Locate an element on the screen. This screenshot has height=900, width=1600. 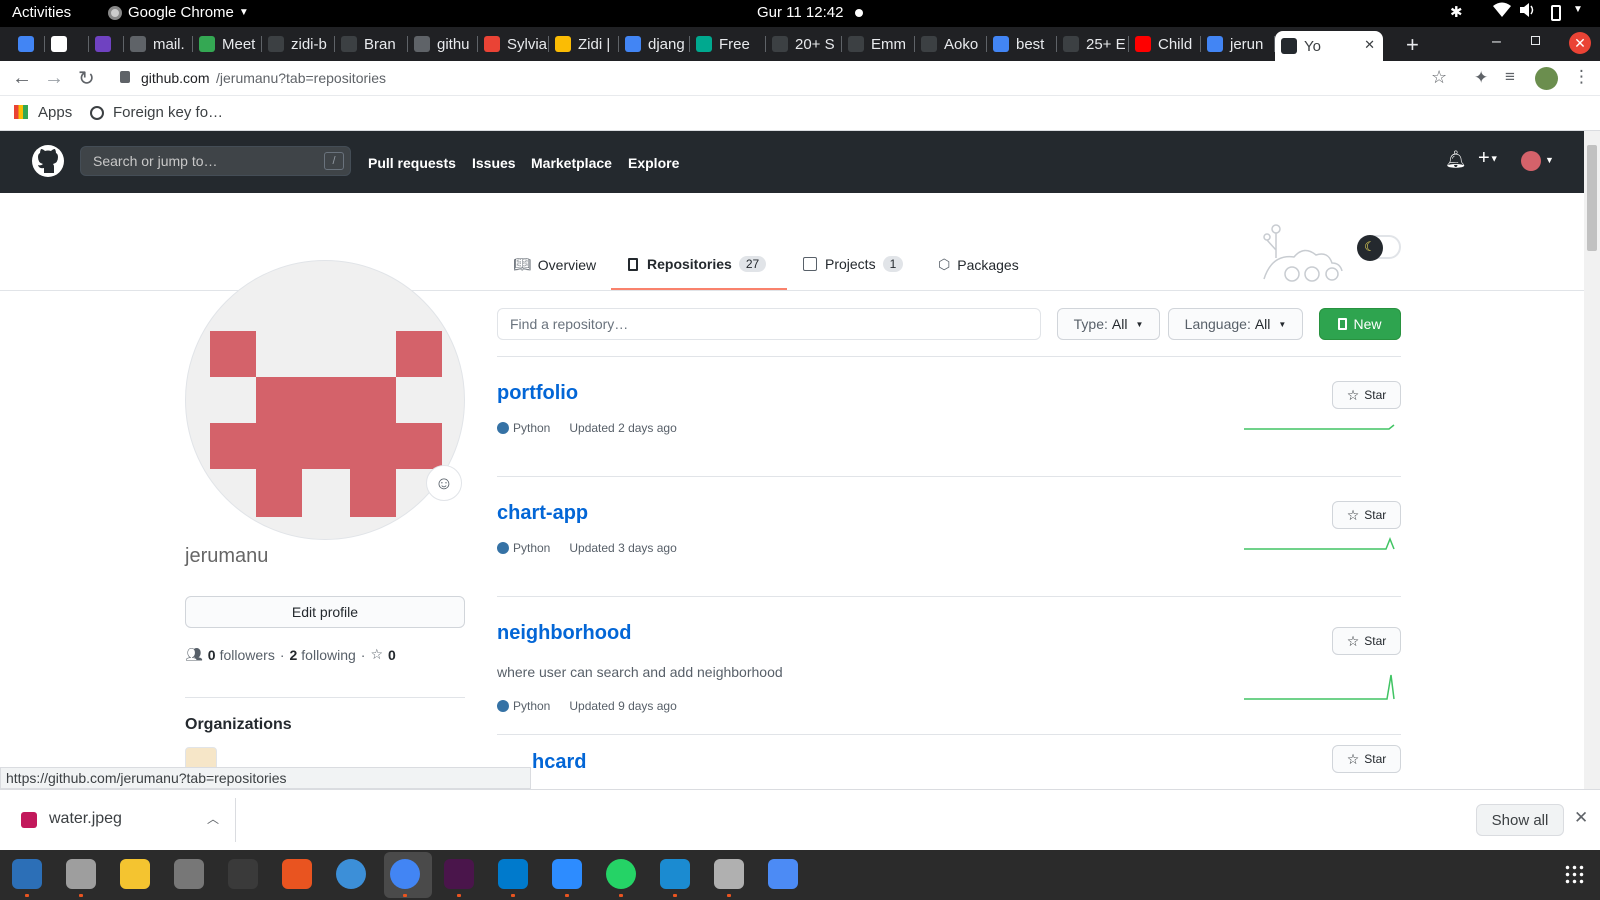
browser-tab: mail. is located at coordinates (158, 44).